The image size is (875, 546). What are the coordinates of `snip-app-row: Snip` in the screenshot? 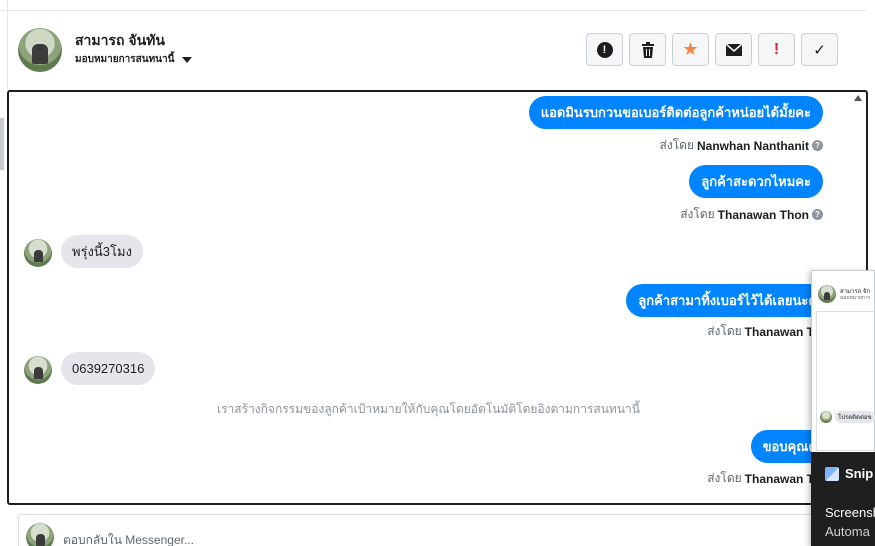 It's located at (849, 473).